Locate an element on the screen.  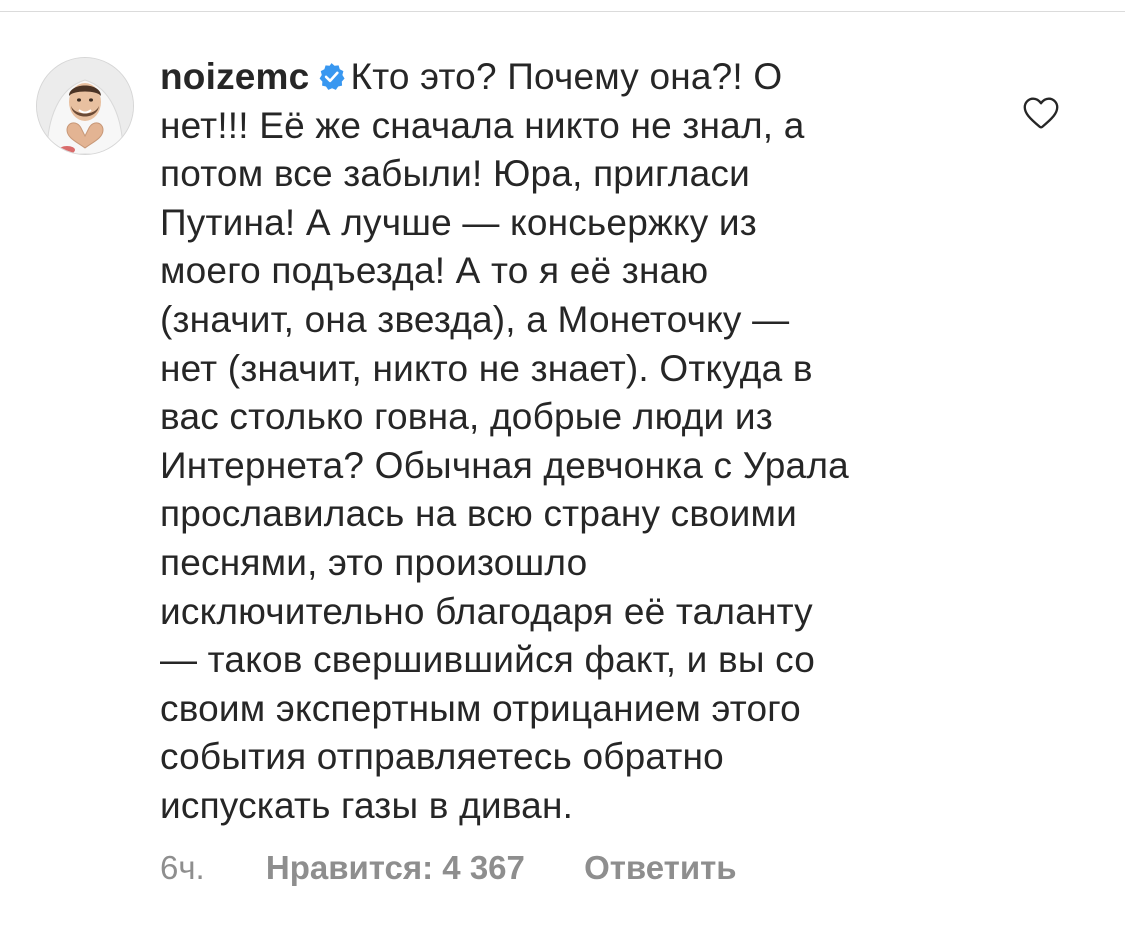
comment-username: noizemc is located at coordinates (234, 76).